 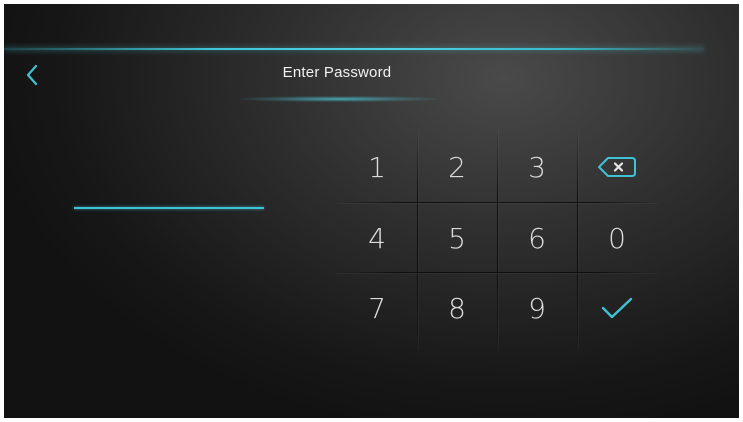 What do you see at coordinates (377, 167) in the screenshot?
I see `key-1: 1` at bounding box center [377, 167].